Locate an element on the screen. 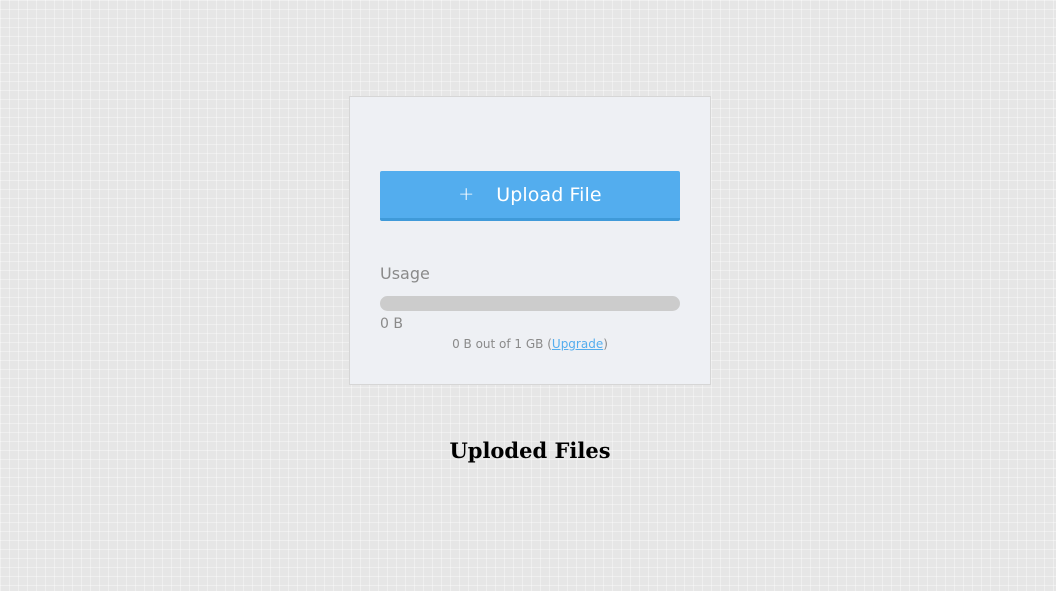  plus-icon: + is located at coordinates (466, 194).